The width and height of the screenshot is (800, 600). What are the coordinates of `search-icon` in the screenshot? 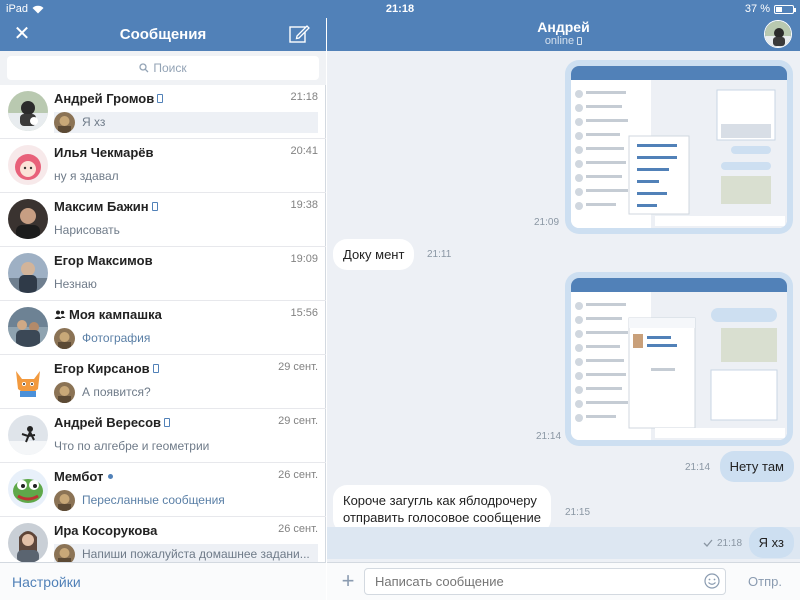 It's located at (144, 68).